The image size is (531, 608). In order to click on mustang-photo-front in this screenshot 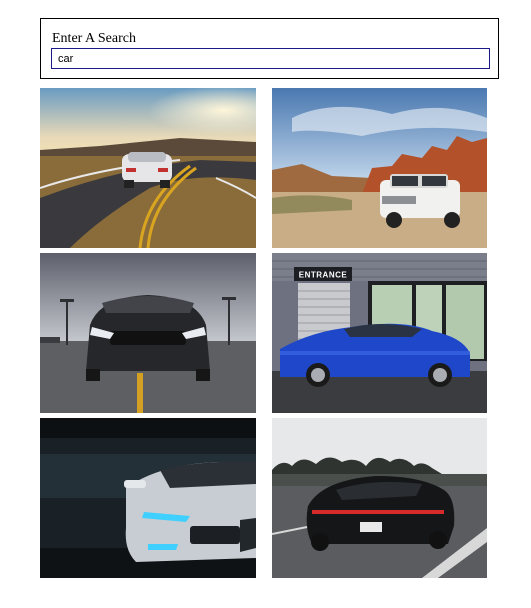, I will do `click(148, 333)`.